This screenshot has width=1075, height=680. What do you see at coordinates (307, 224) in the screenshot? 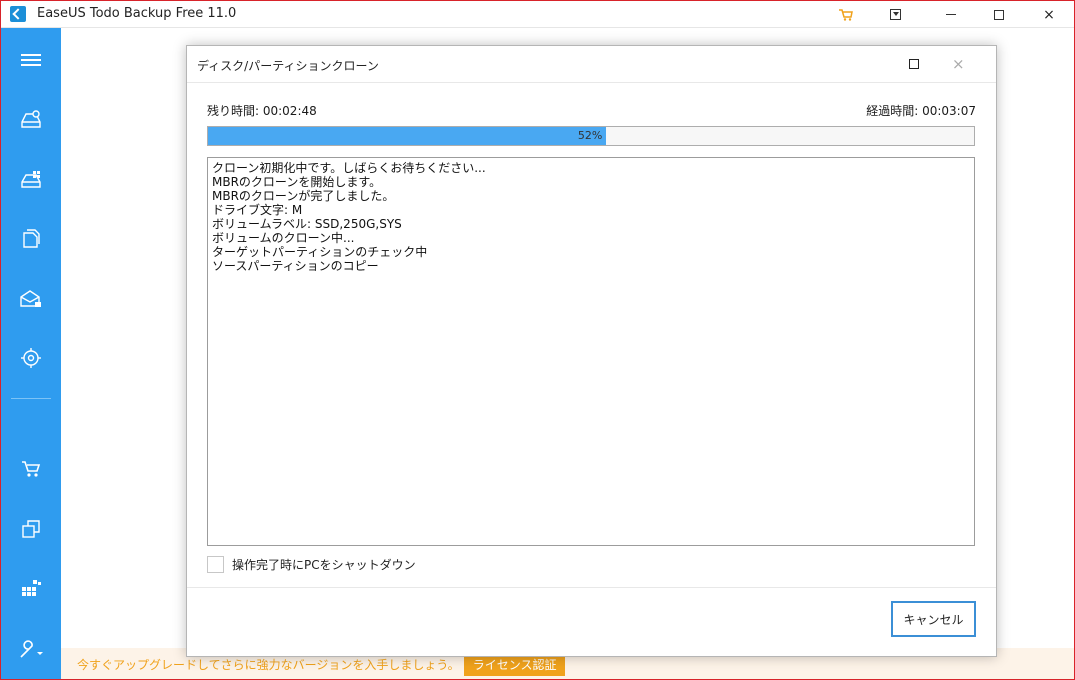
I see `log-line: ボリュームラベル: SSD,250G,SYS` at bounding box center [307, 224].